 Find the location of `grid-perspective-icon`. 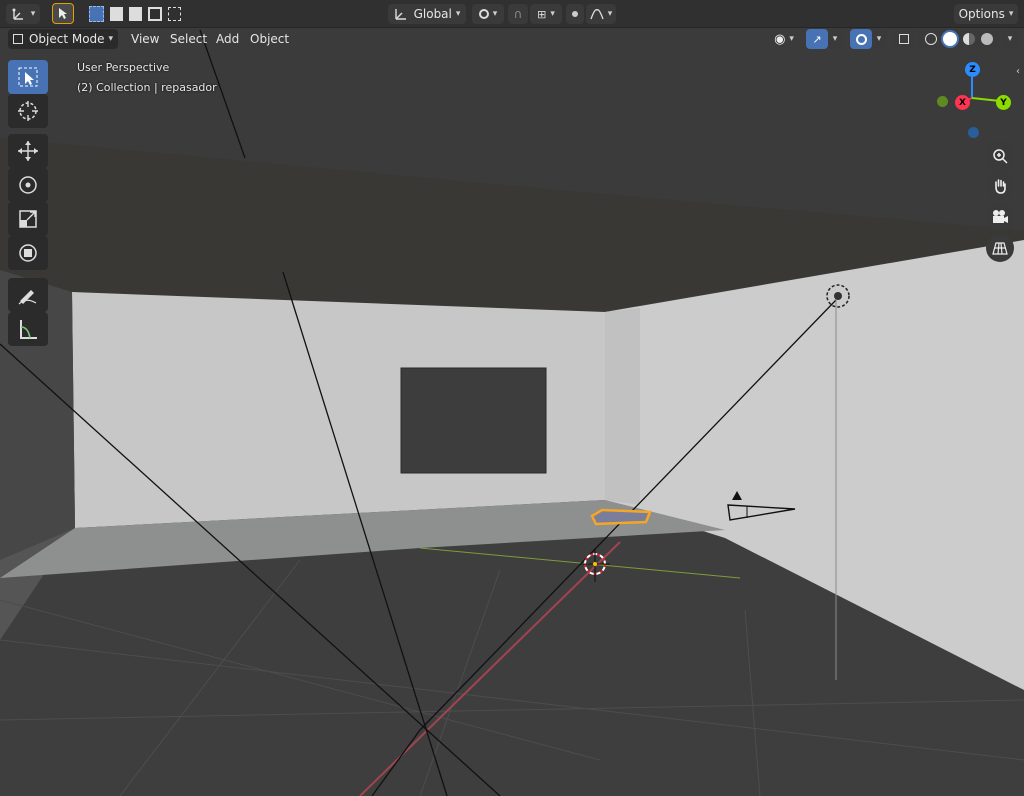

grid-perspective-icon is located at coordinates (1000, 248).